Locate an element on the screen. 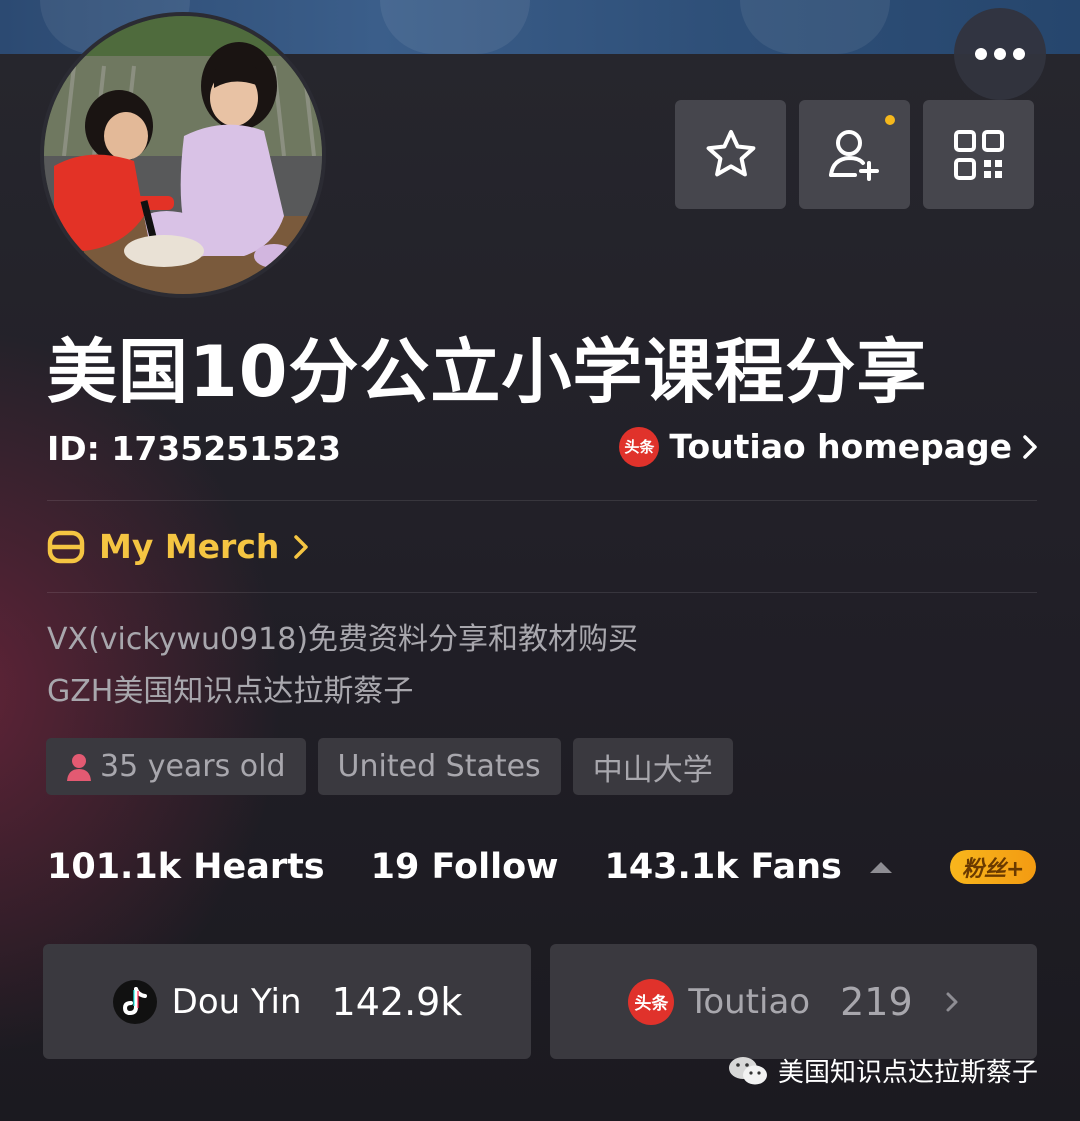  toutiao-homepage-label: Toutiao homepage is located at coordinates (840, 446).